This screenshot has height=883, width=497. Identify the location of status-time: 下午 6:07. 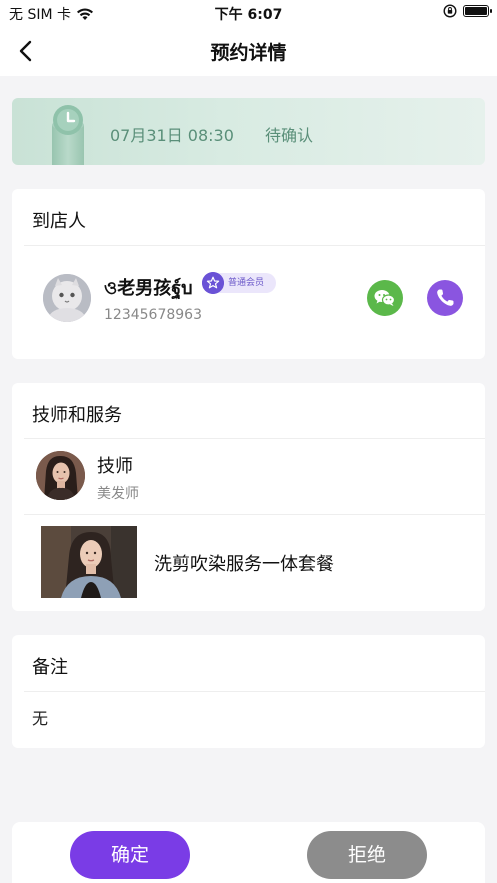
(248, 15).